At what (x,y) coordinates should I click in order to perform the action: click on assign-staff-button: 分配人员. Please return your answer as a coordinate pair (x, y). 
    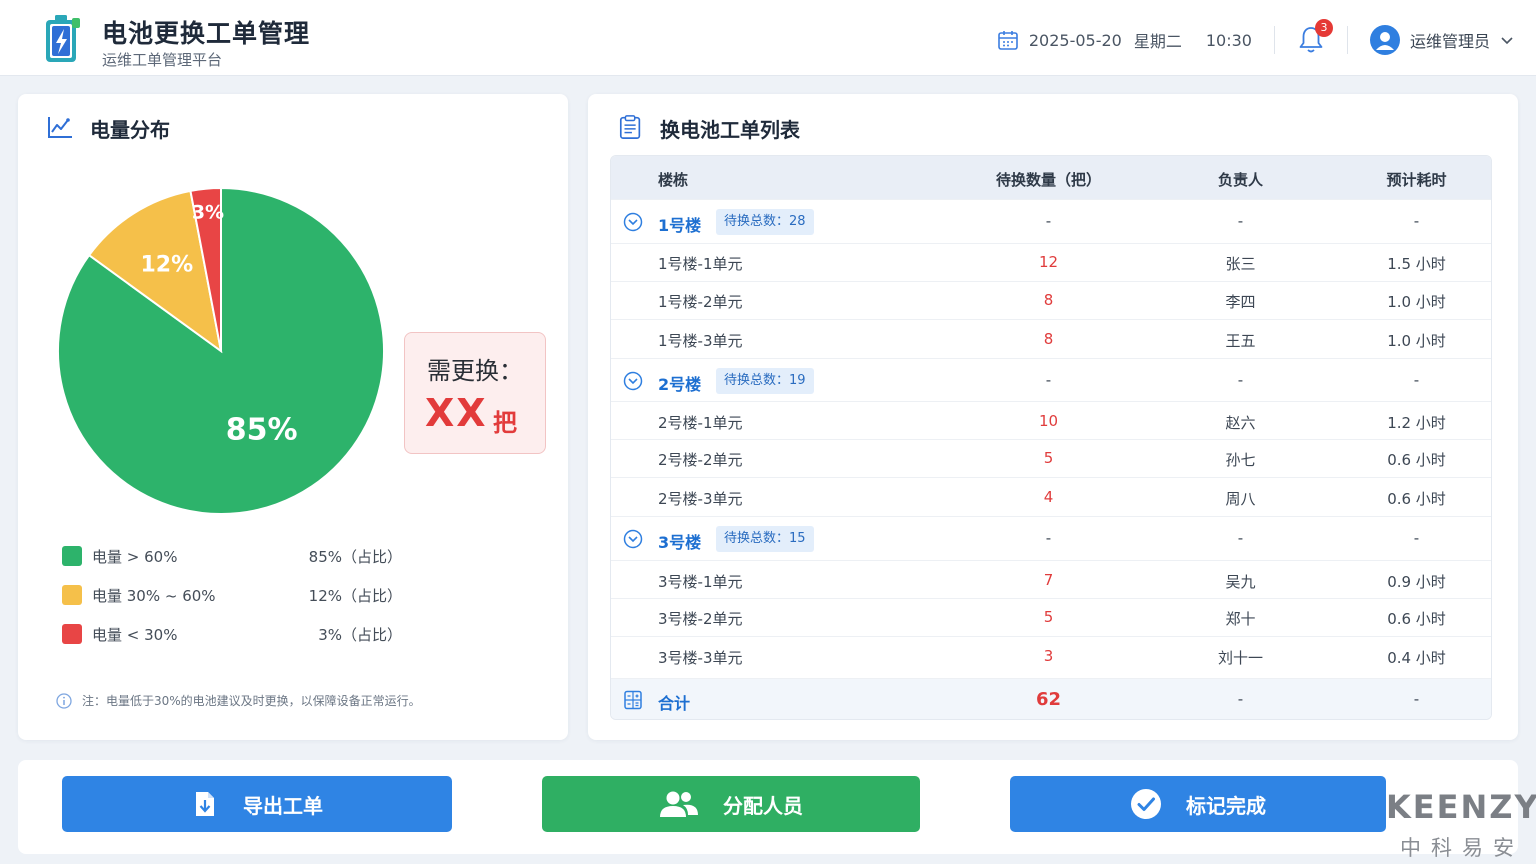
    Looking at the image, I should click on (731, 804).